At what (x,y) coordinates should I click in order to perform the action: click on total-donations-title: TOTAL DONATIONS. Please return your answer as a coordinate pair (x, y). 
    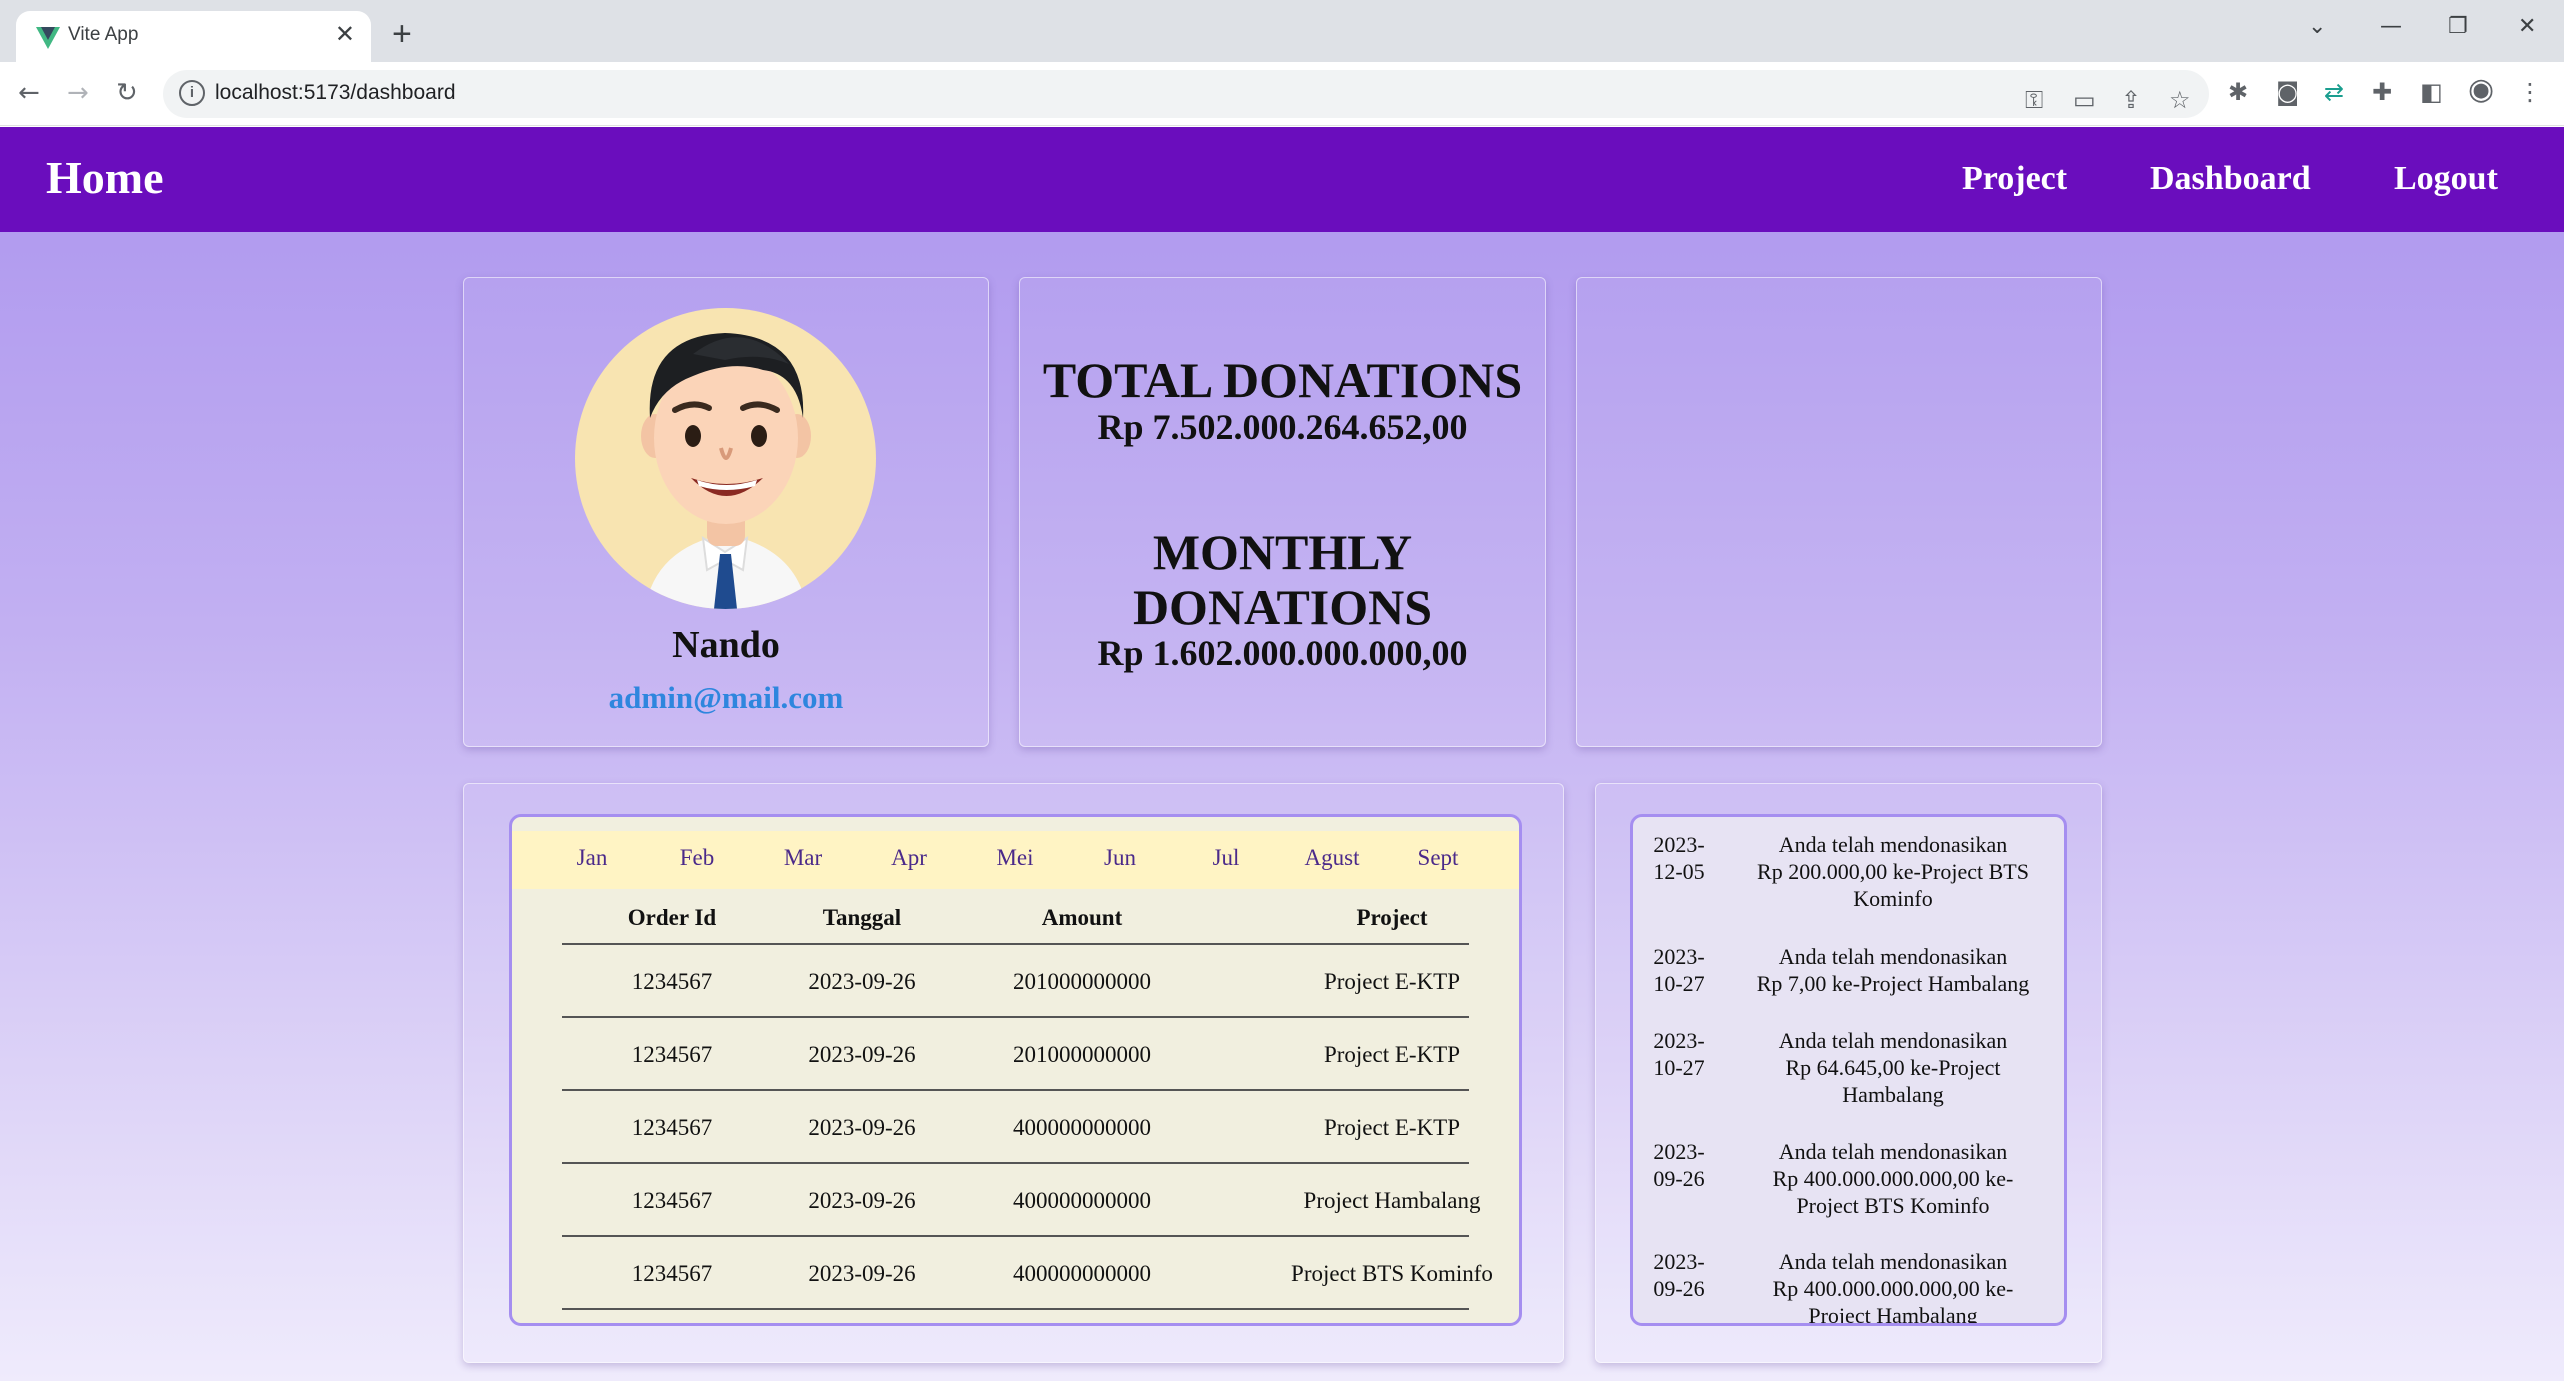
    Looking at the image, I should click on (1282, 380).